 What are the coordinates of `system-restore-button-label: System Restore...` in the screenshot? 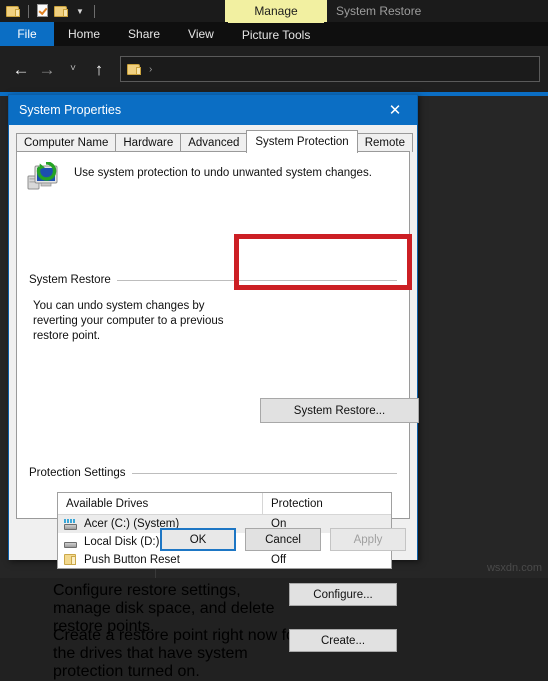 It's located at (339, 410).